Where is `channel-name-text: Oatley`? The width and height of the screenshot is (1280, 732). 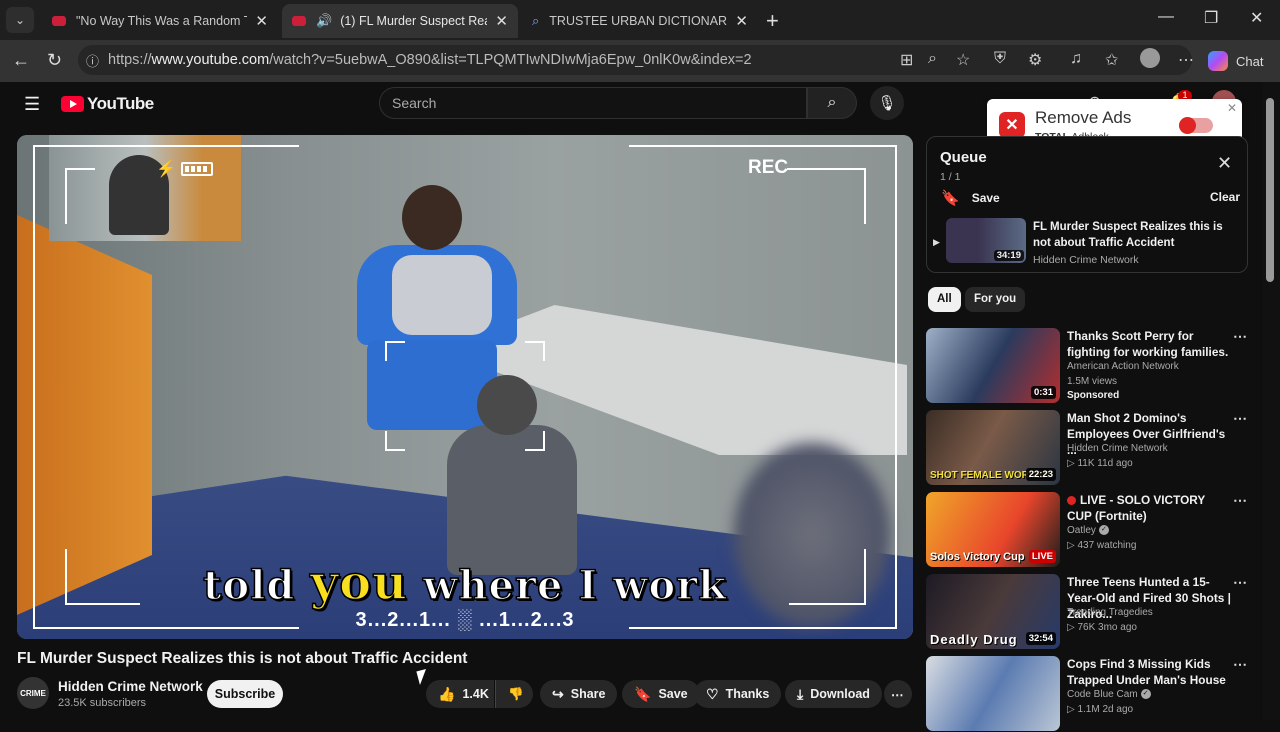 channel-name-text: Oatley is located at coordinates (1081, 530).